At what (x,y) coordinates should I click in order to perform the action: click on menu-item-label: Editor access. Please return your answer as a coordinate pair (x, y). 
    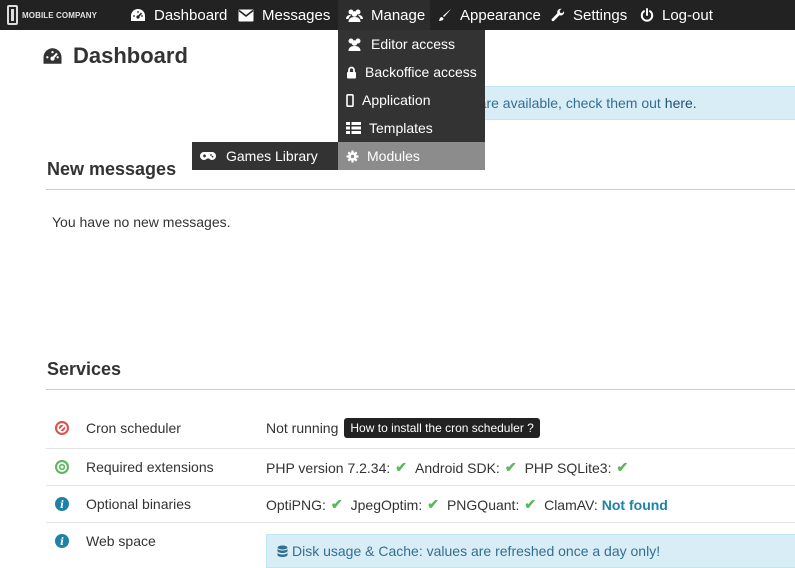
    Looking at the image, I should click on (413, 44).